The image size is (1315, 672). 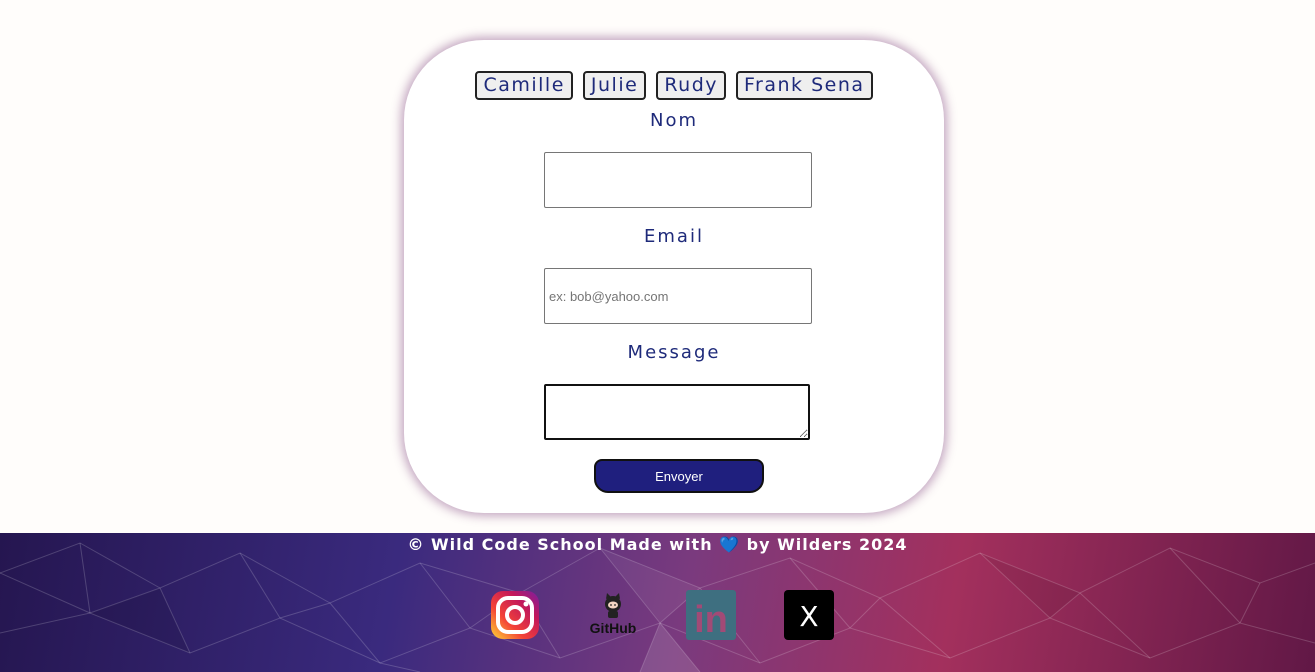 I want to click on email-field, so click(x=678, y=296).